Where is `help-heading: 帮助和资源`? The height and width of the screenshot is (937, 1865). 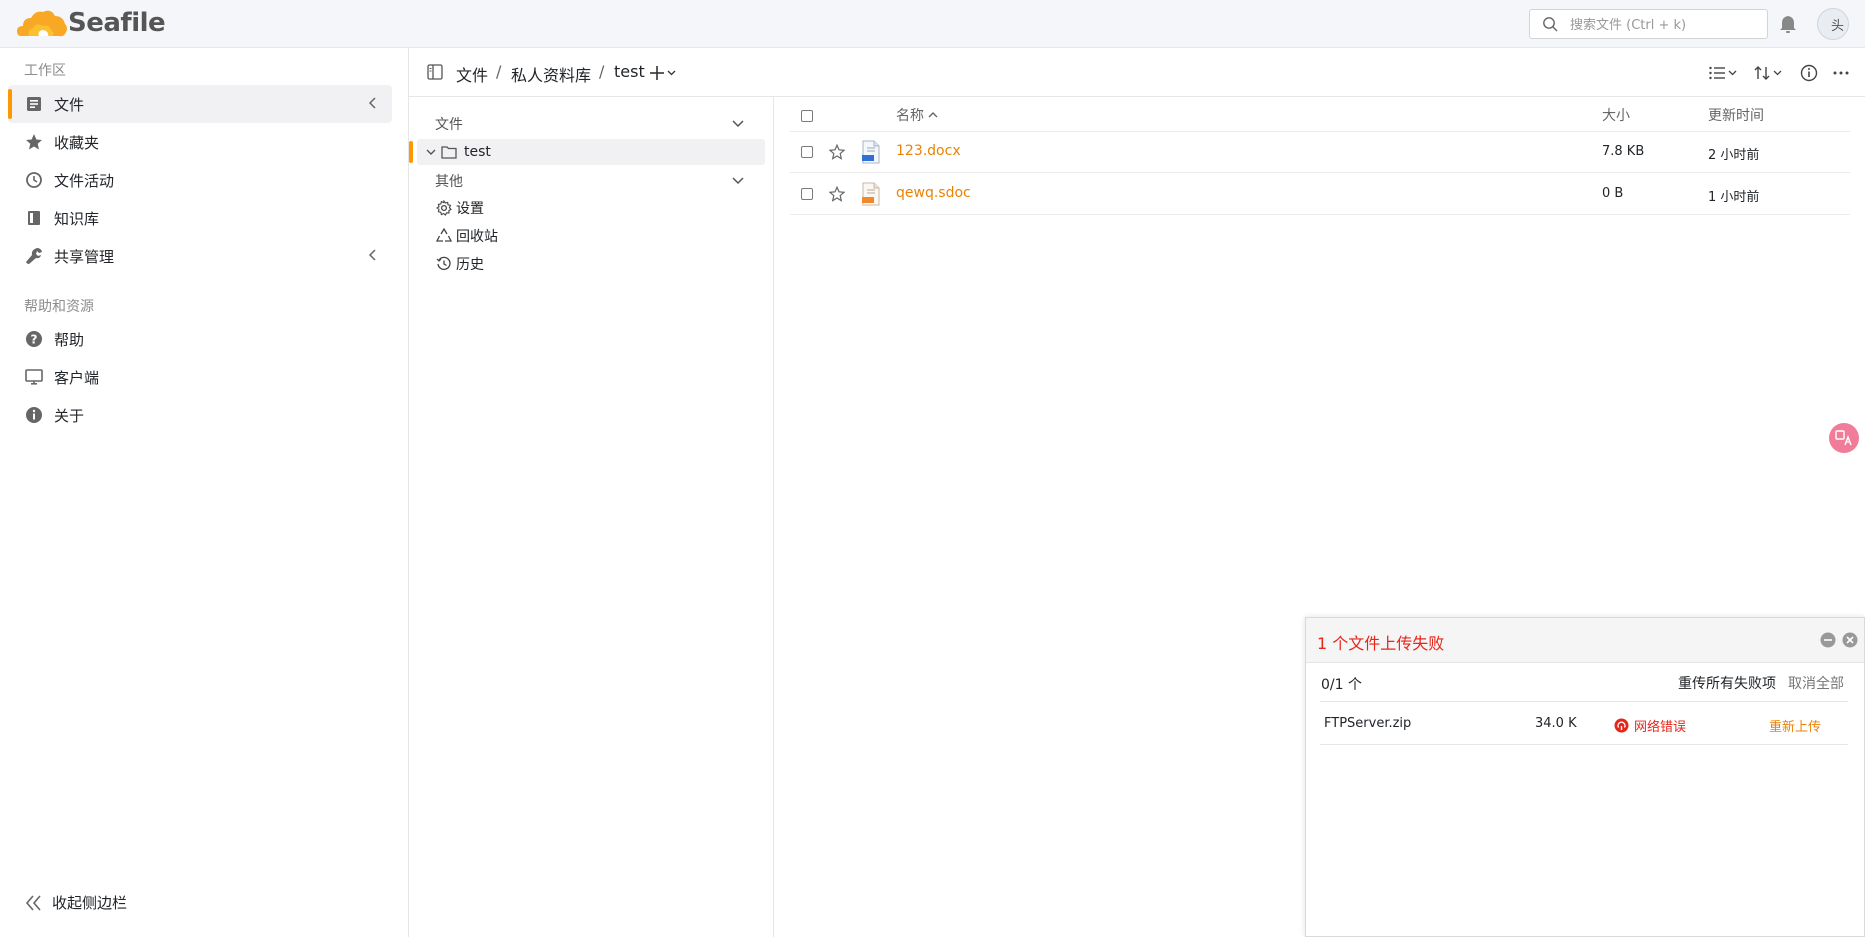 help-heading: 帮助和资源 is located at coordinates (59, 307).